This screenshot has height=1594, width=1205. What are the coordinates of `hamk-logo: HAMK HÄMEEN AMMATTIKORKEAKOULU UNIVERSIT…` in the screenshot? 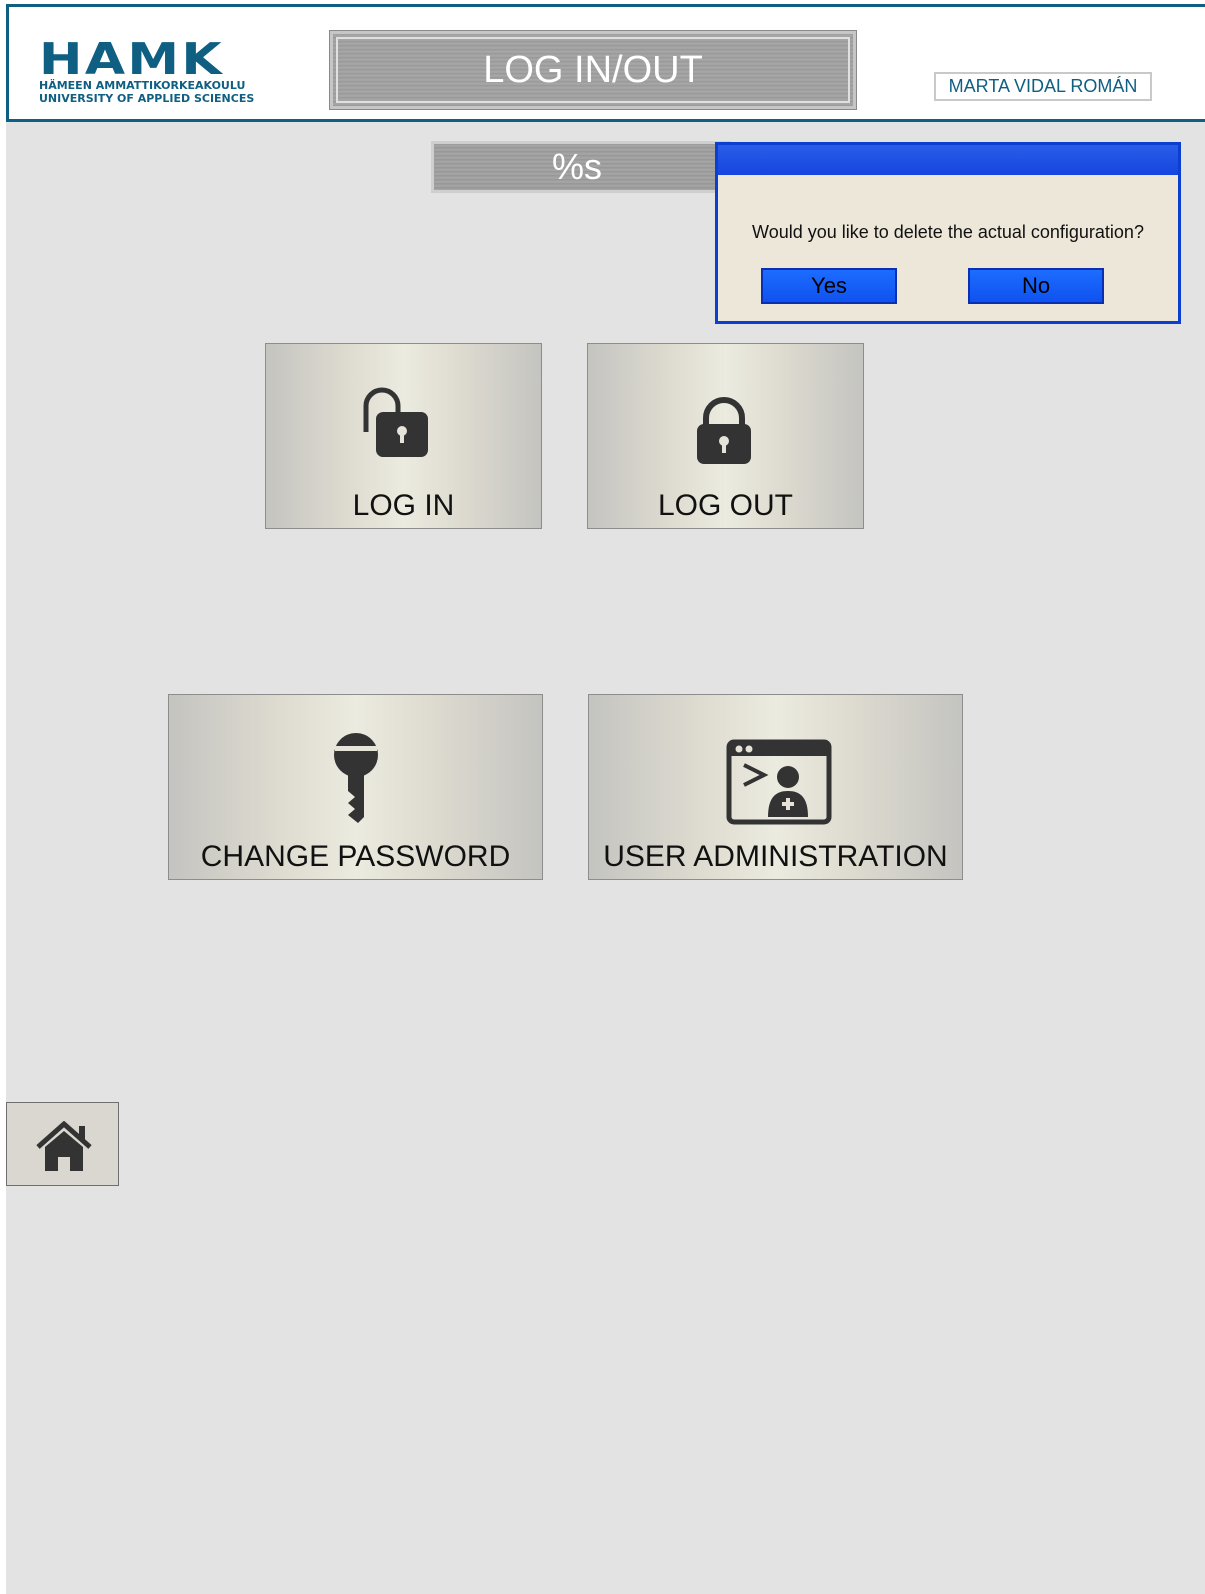 It's located at (147, 72).